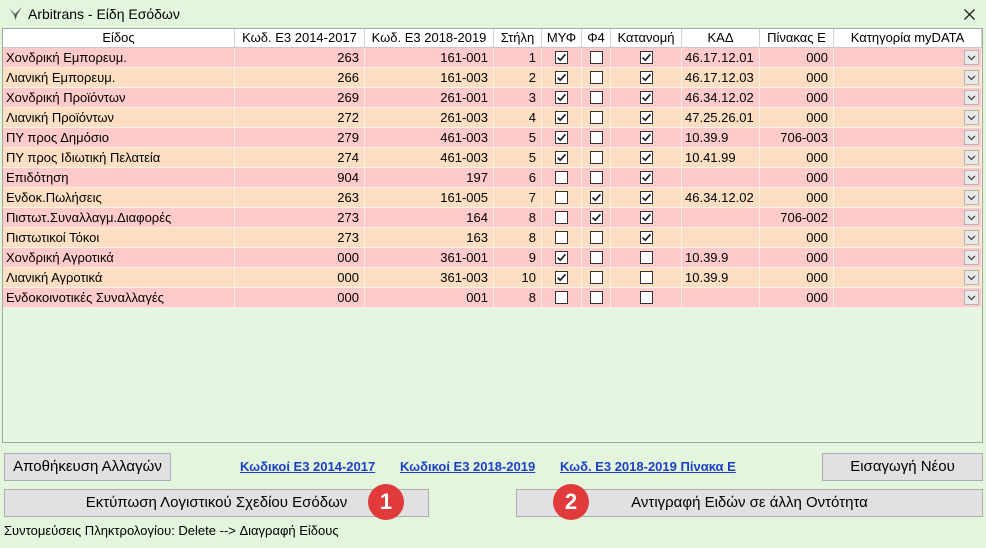  Describe the element at coordinates (300, 118) in the screenshot. I see `cell-e3-2014-code: 272` at that location.